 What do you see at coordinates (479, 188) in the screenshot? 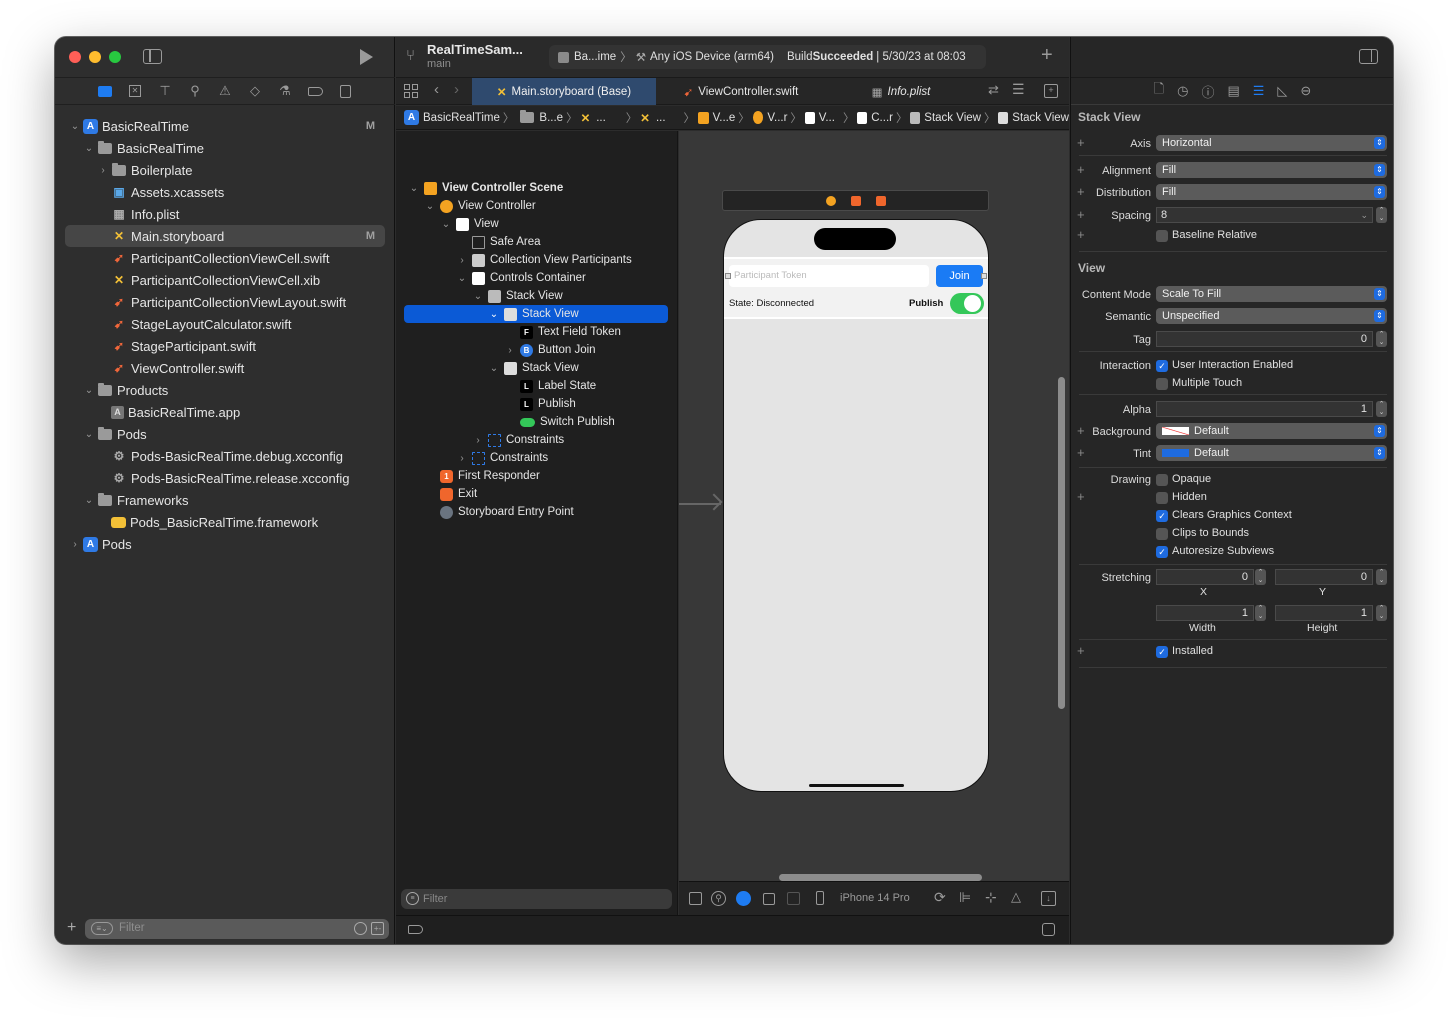
I see `outline-item: ⌄ View Controller Scene` at bounding box center [479, 188].